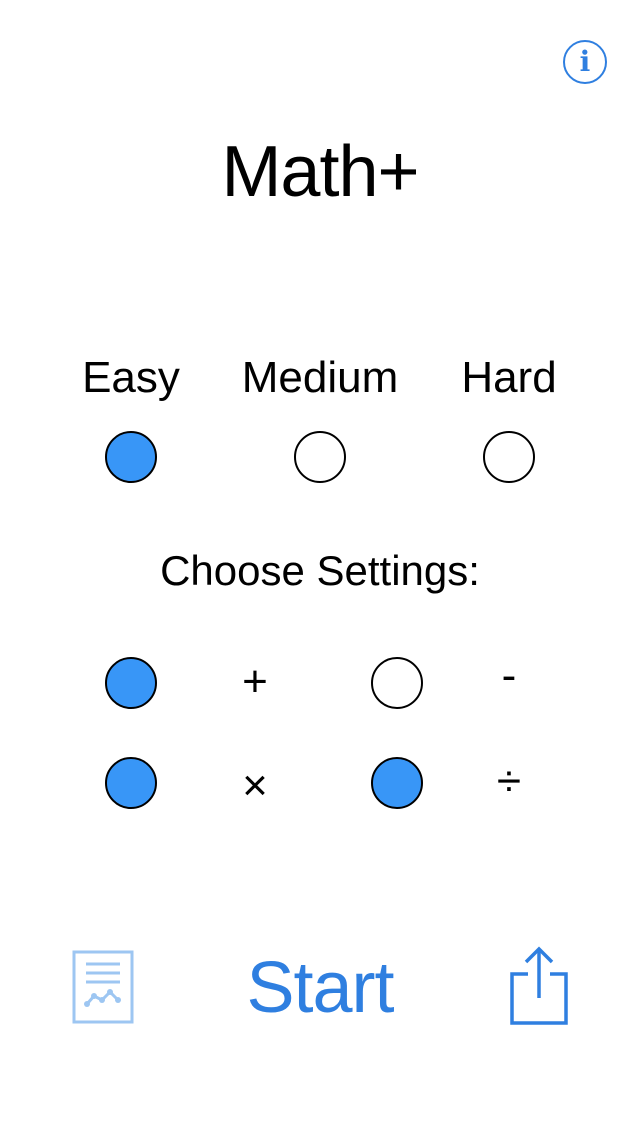 This screenshot has width=640, height=1136. What do you see at coordinates (320, 988) in the screenshot?
I see `start-button: Start` at bounding box center [320, 988].